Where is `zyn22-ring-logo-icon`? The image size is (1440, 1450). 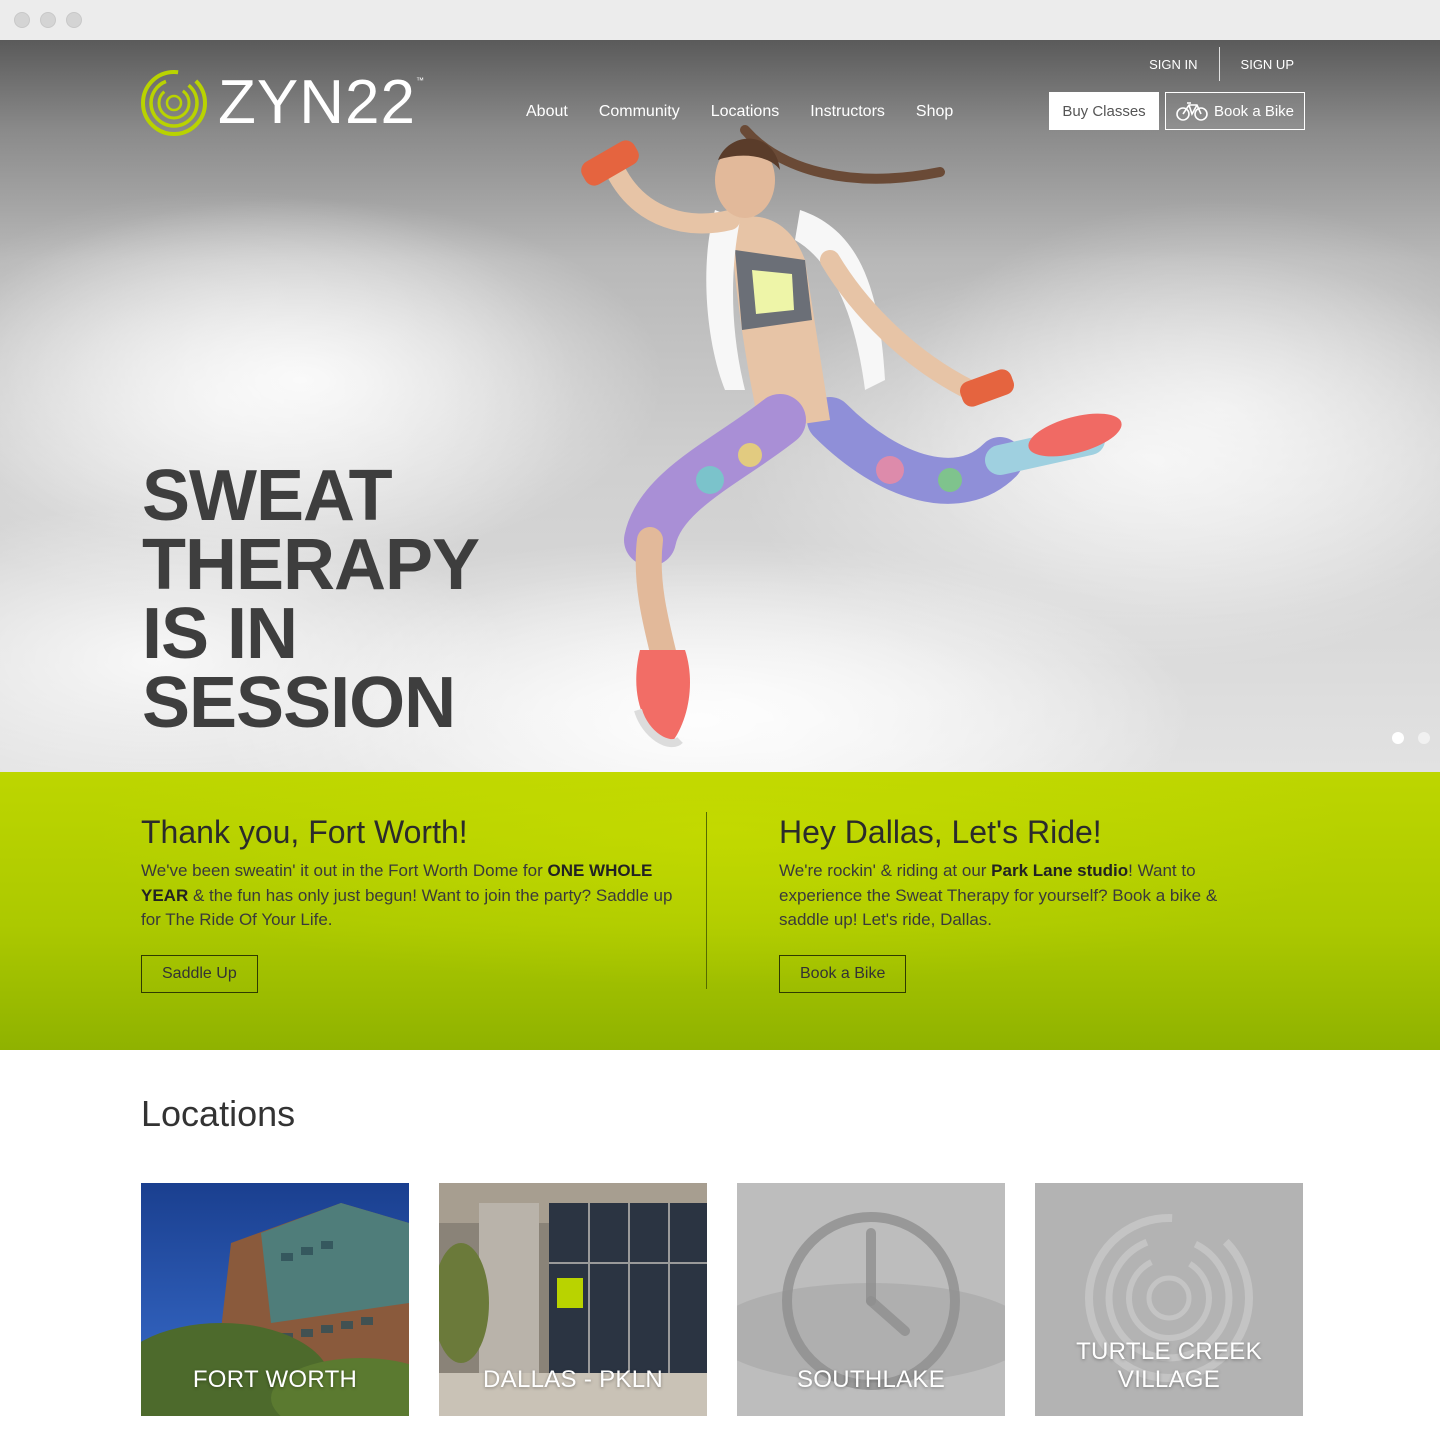
zyn22-ring-logo-icon is located at coordinates (174, 103).